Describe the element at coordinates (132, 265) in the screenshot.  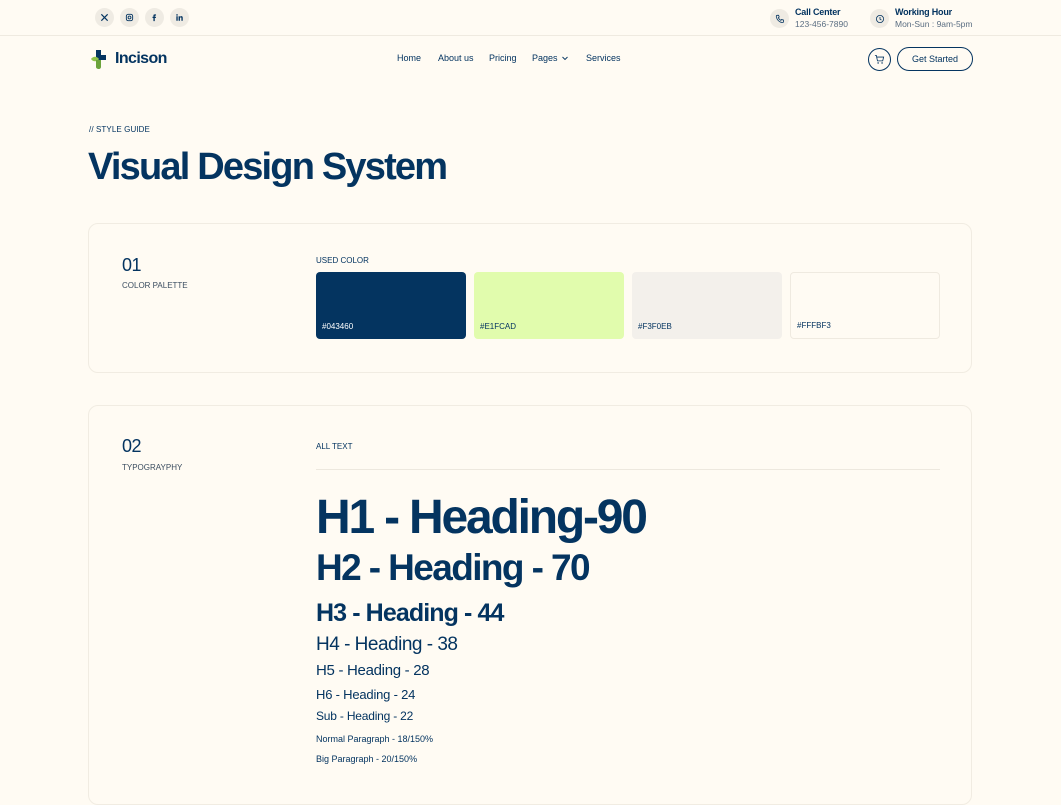
I see `section-number: 01` at that location.